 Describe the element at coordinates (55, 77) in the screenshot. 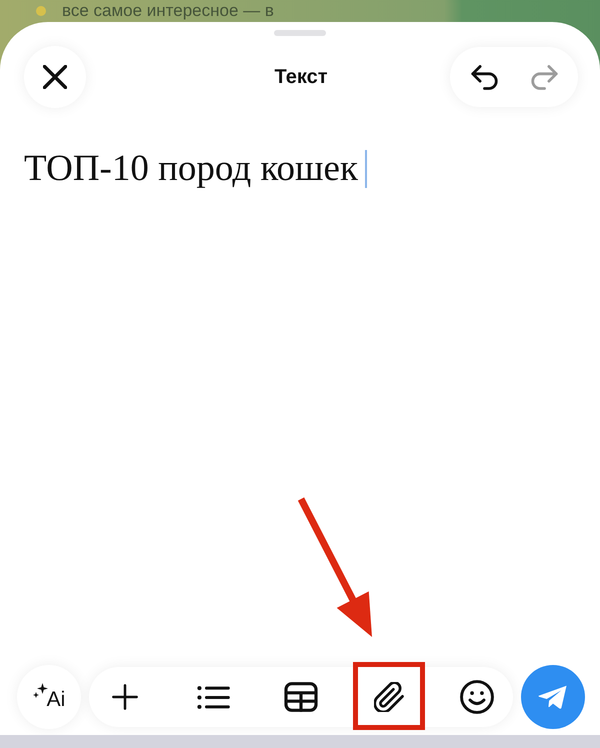

I see `close-icon` at that location.